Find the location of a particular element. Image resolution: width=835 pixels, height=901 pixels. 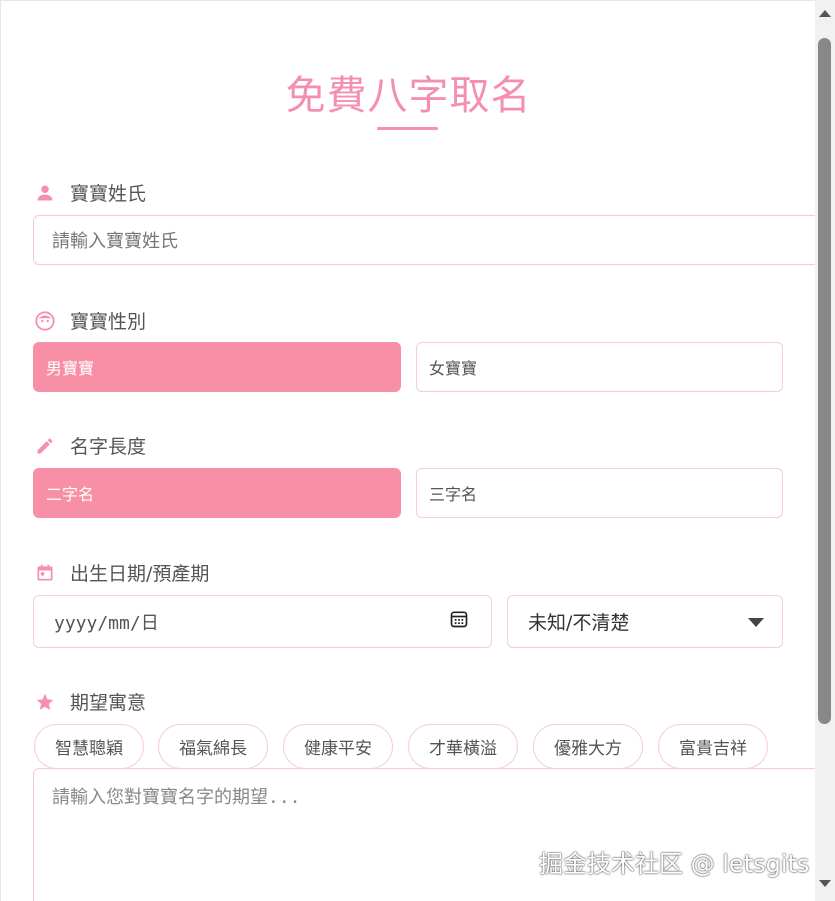

meaning-chip: 健康平安 is located at coordinates (338, 746).